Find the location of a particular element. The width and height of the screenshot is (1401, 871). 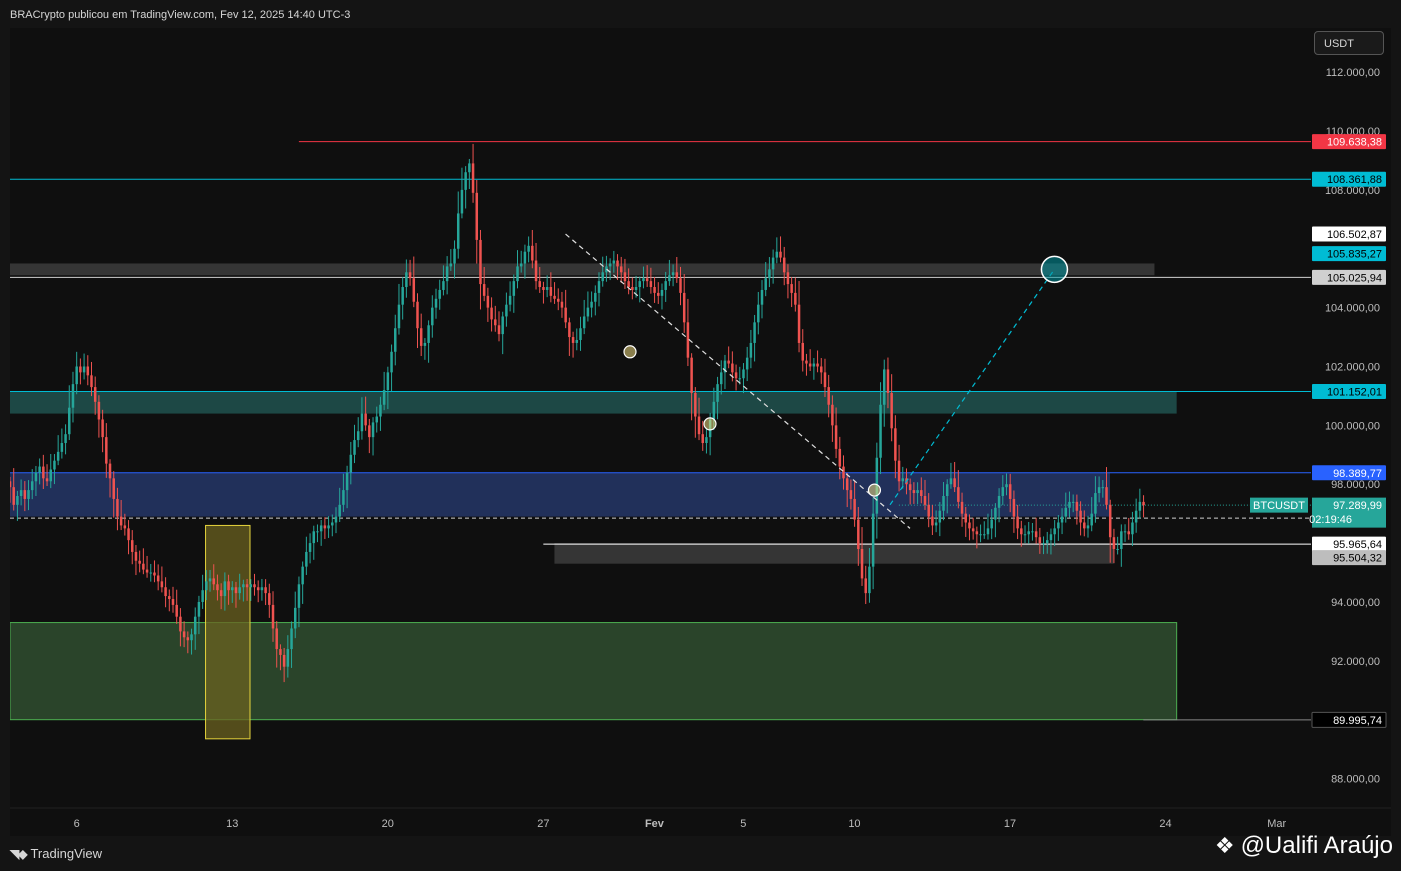

tradingview-logo: ◥◆ TradingView is located at coordinates (56, 853).